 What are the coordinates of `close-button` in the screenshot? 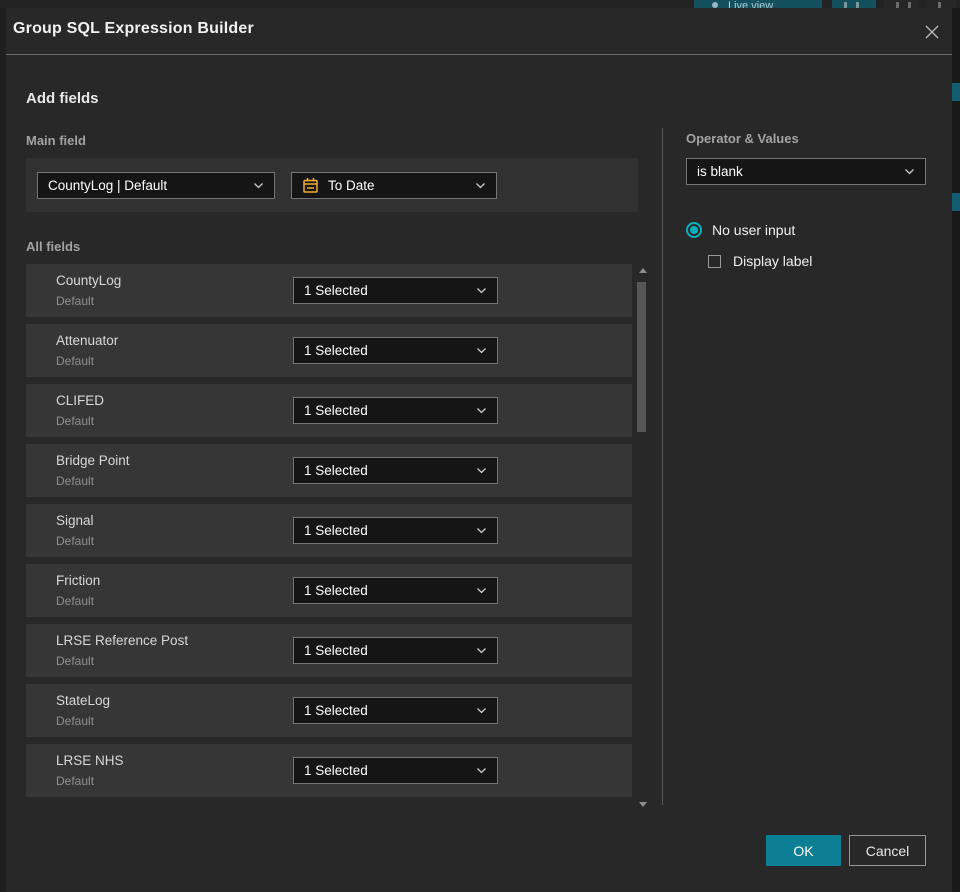 It's located at (932, 32).